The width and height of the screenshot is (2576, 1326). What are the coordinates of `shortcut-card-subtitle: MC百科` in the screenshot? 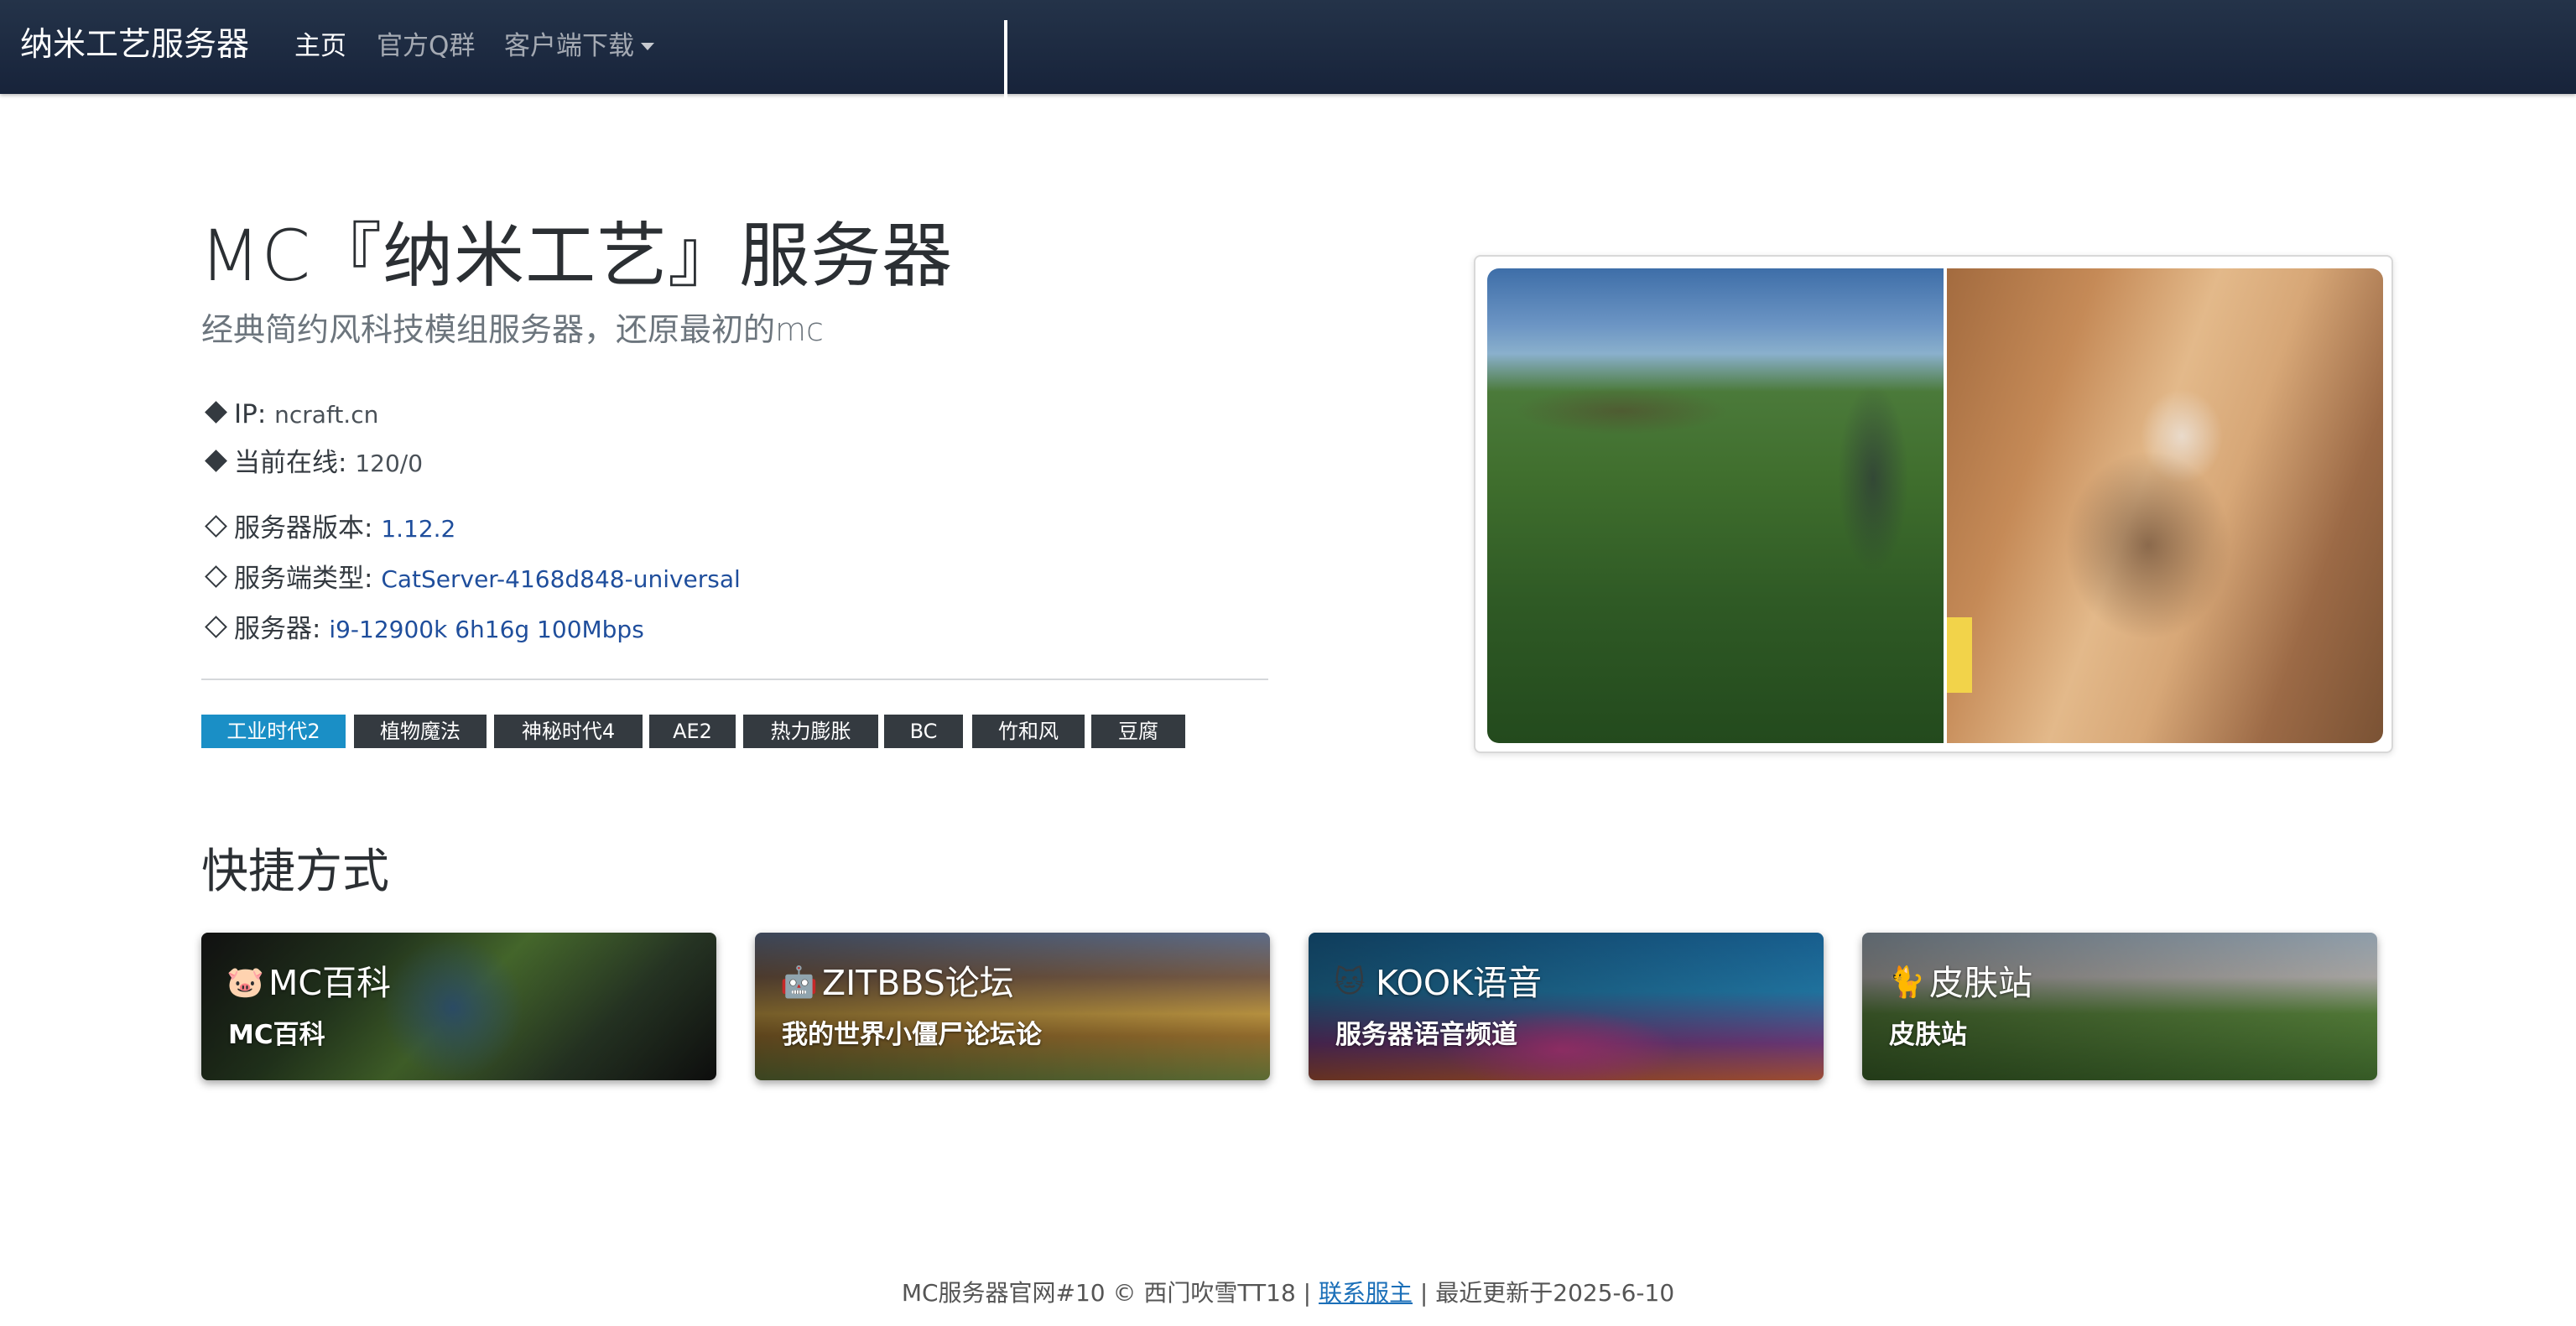 It's located at (276, 1035).